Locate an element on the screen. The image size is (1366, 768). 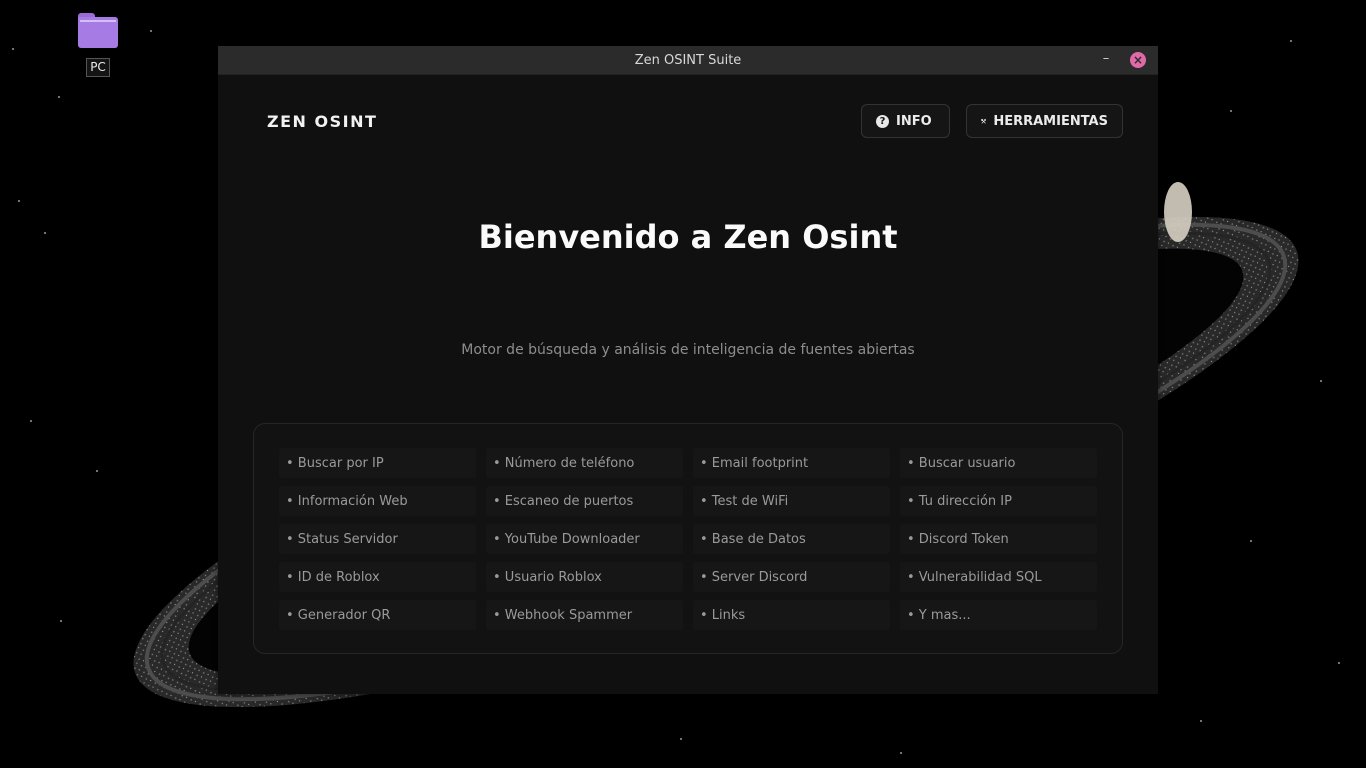
feature-item: • Tu dirección IP is located at coordinates (998, 501).